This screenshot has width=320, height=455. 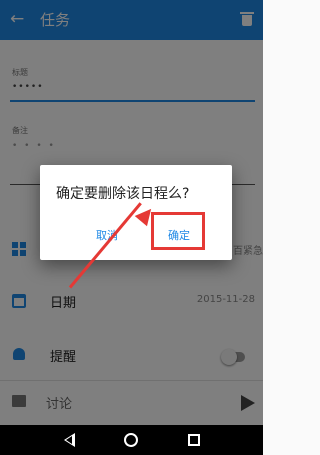 I want to click on nav-home-icon, so click(x=131, y=440).